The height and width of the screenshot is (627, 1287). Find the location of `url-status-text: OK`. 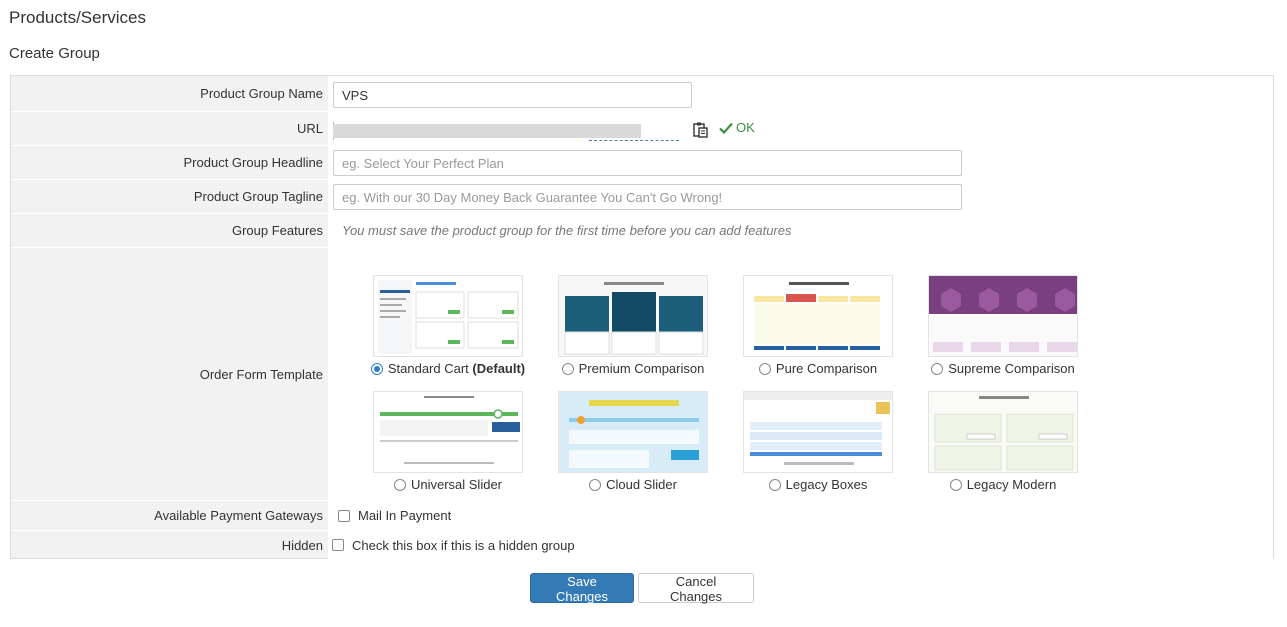

url-status-text: OK is located at coordinates (745, 127).